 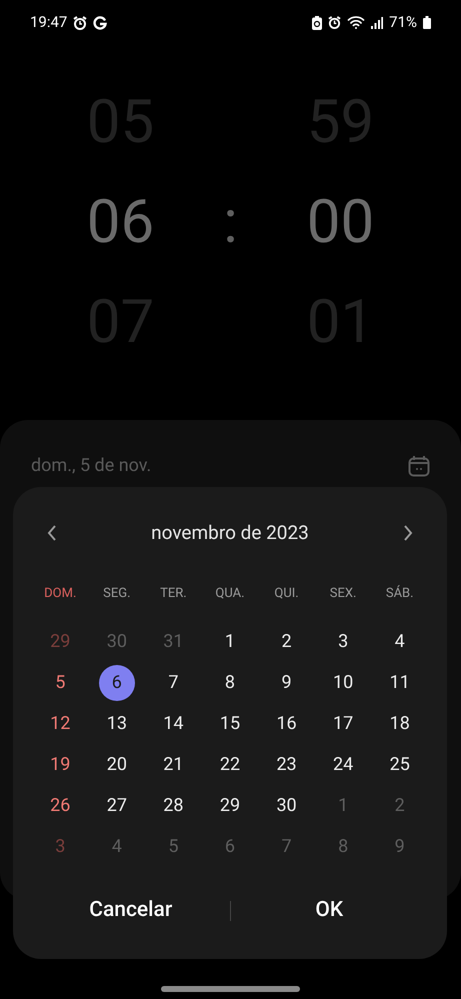 I want to click on day-cell: 10, so click(x=343, y=682).